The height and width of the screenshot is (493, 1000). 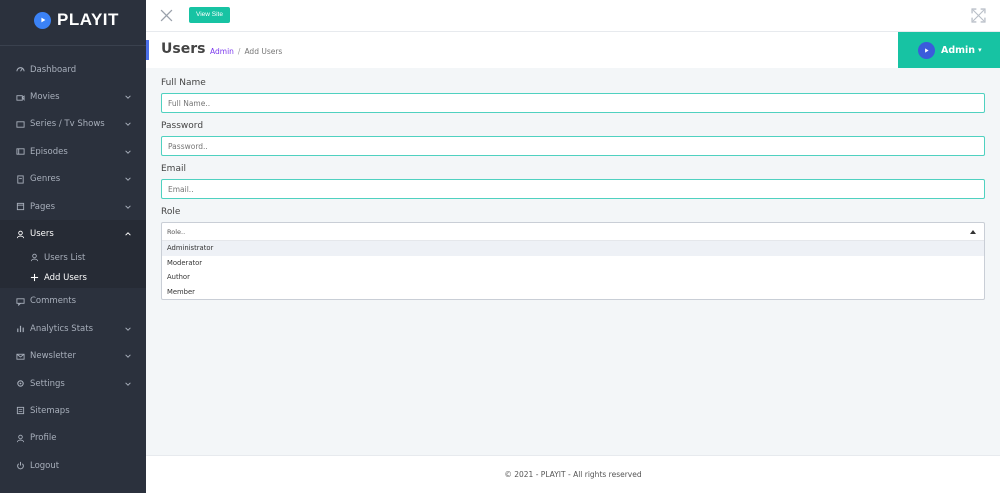 What do you see at coordinates (42, 234) in the screenshot?
I see `sidebar-item-label: Users` at bounding box center [42, 234].